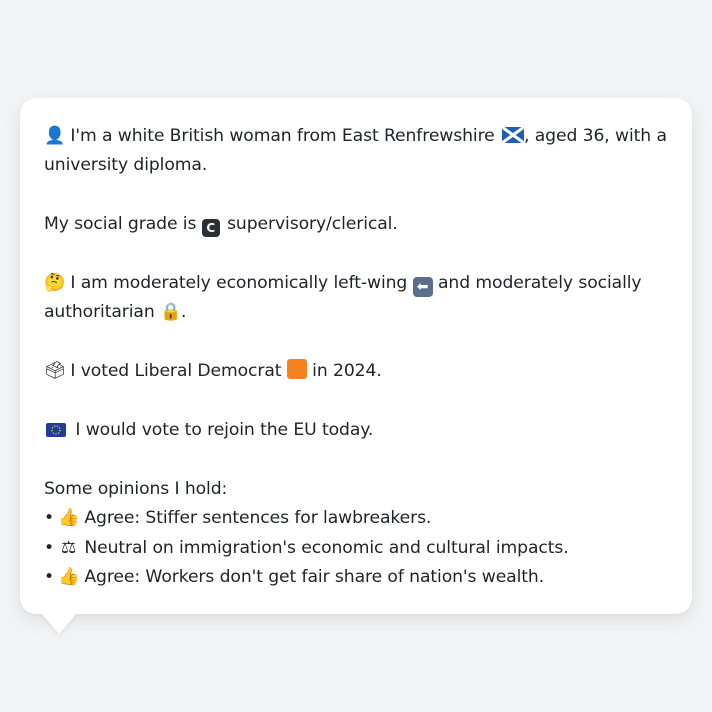 This screenshot has height=712, width=712. I want to click on vote-year: in 2024., so click(347, 371).